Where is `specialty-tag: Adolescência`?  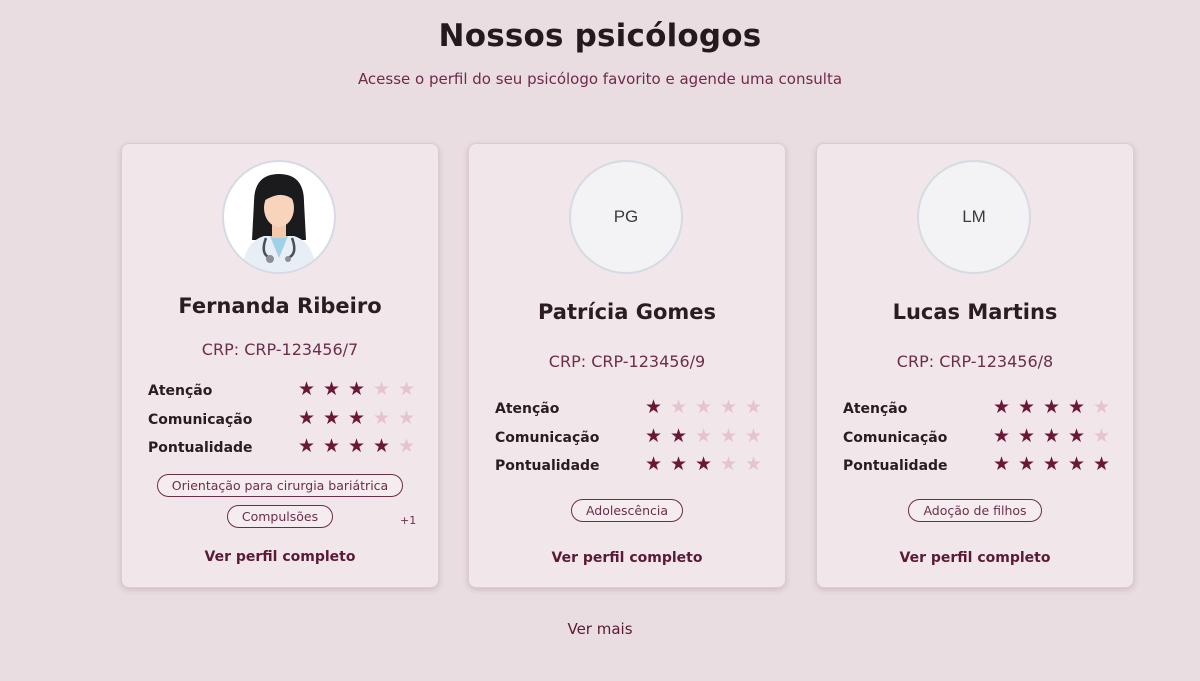 specialty-tag: Adolescência is located at coordinates (627, 510).